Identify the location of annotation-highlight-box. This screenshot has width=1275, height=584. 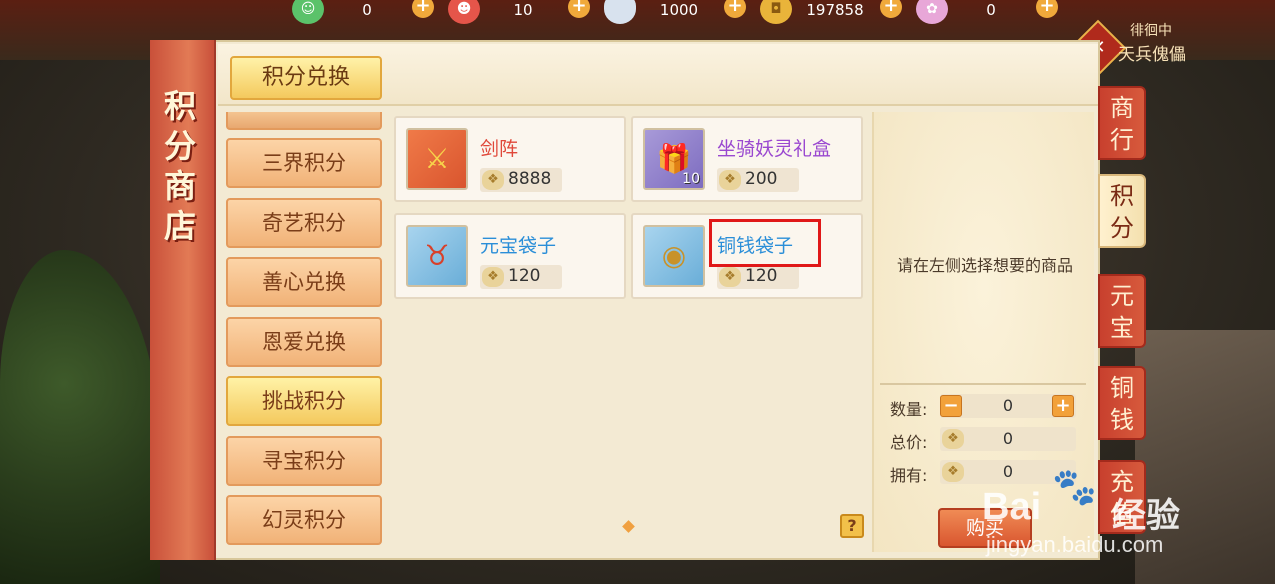
(765, 243).